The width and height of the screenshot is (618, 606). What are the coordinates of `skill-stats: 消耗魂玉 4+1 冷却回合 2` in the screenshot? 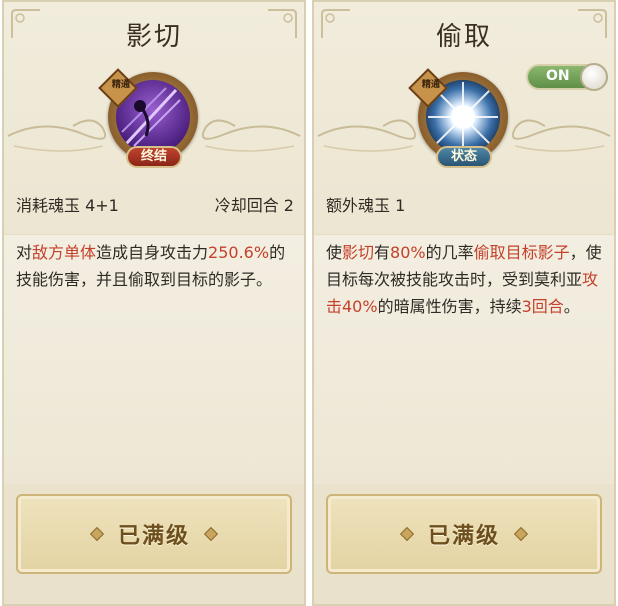 It's located at (155, 204).